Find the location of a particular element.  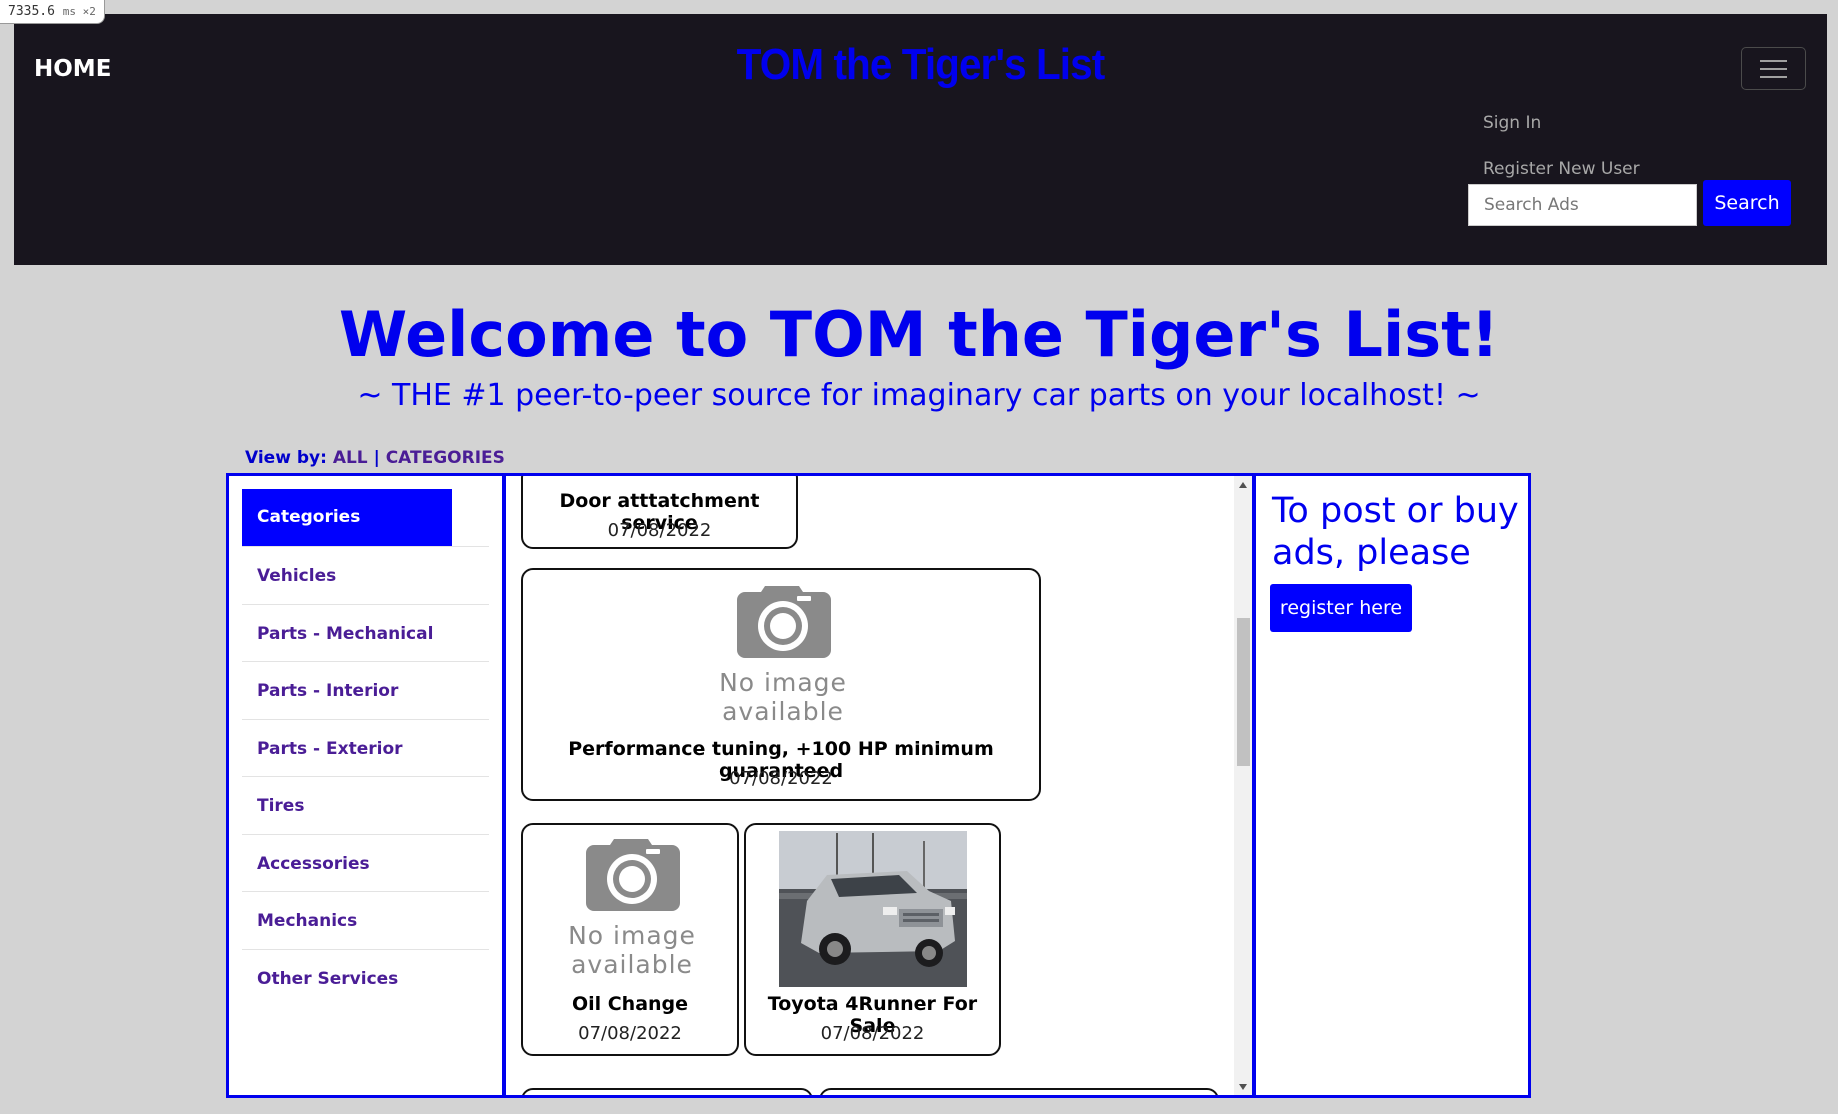

car-photo is located at coordinates (873, 909).